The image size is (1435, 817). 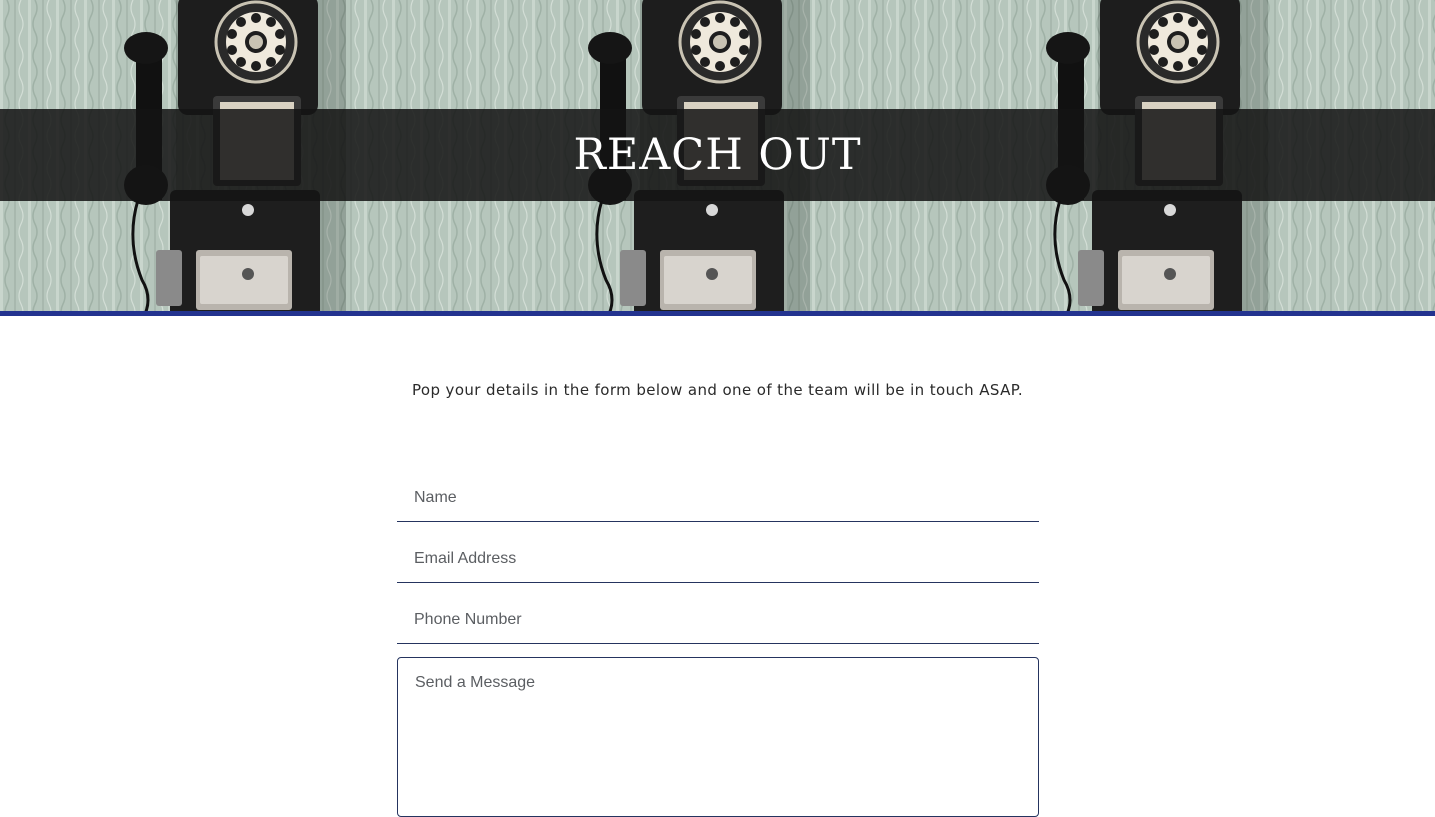 I want to click on page-title: REACH OUT, so click(x=717, y=155).